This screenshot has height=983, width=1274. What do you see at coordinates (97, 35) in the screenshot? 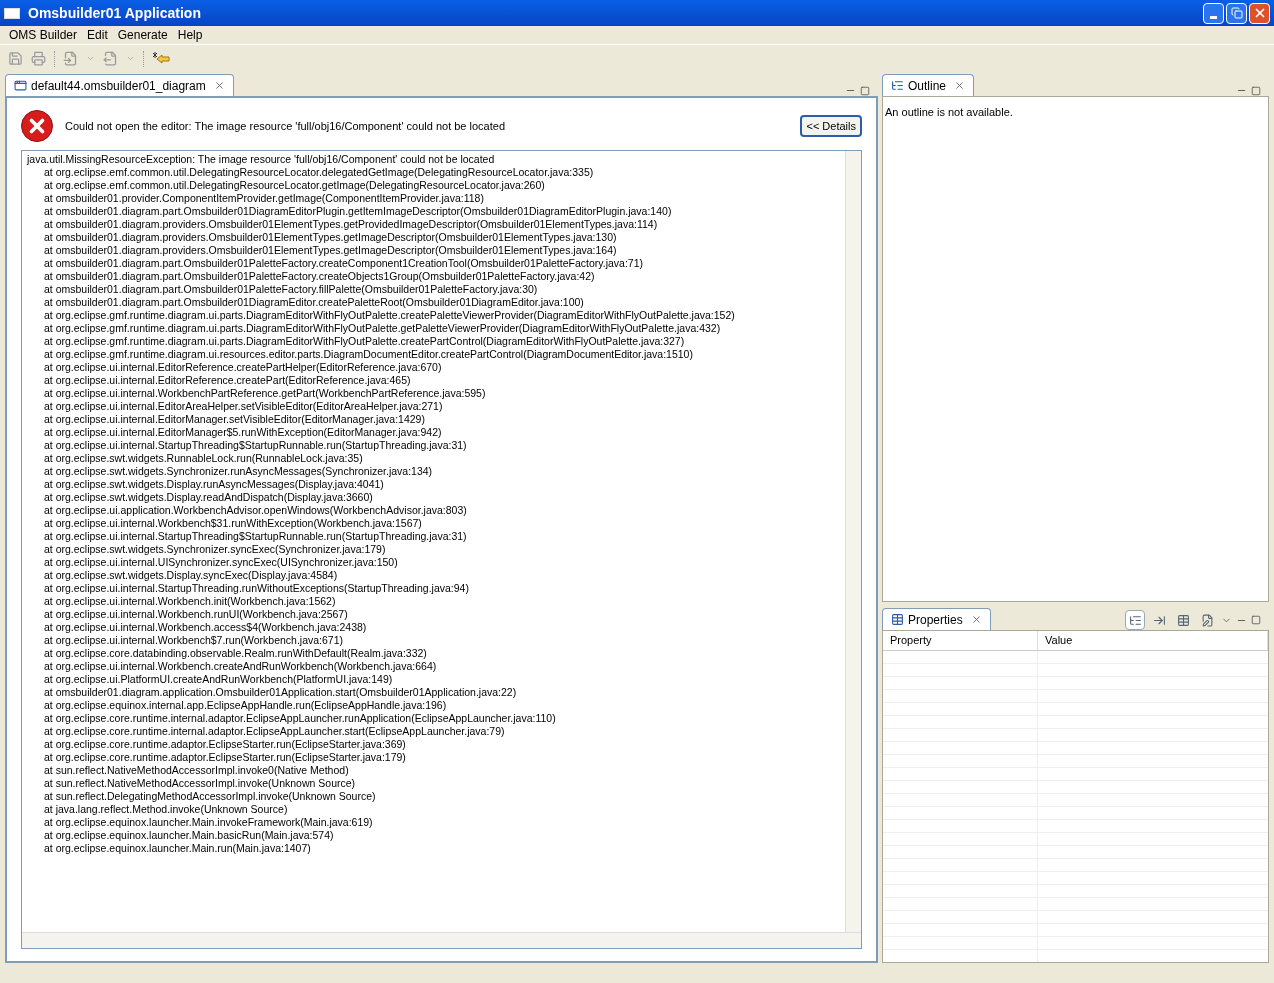
I see `menu-item: Edit` at bounding box center [97, 35].